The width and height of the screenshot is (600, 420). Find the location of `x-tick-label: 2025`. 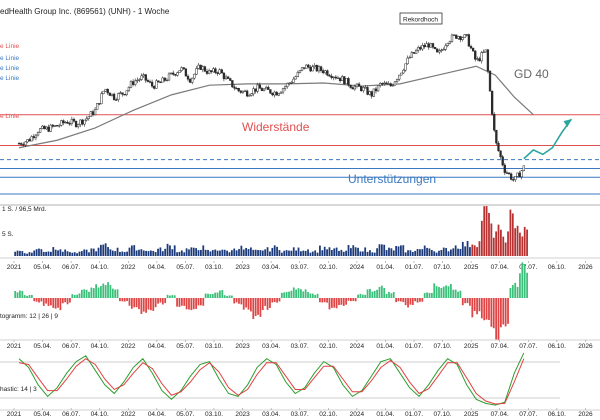

x-tick-label: 2025 is located at coordinates (471, 346).